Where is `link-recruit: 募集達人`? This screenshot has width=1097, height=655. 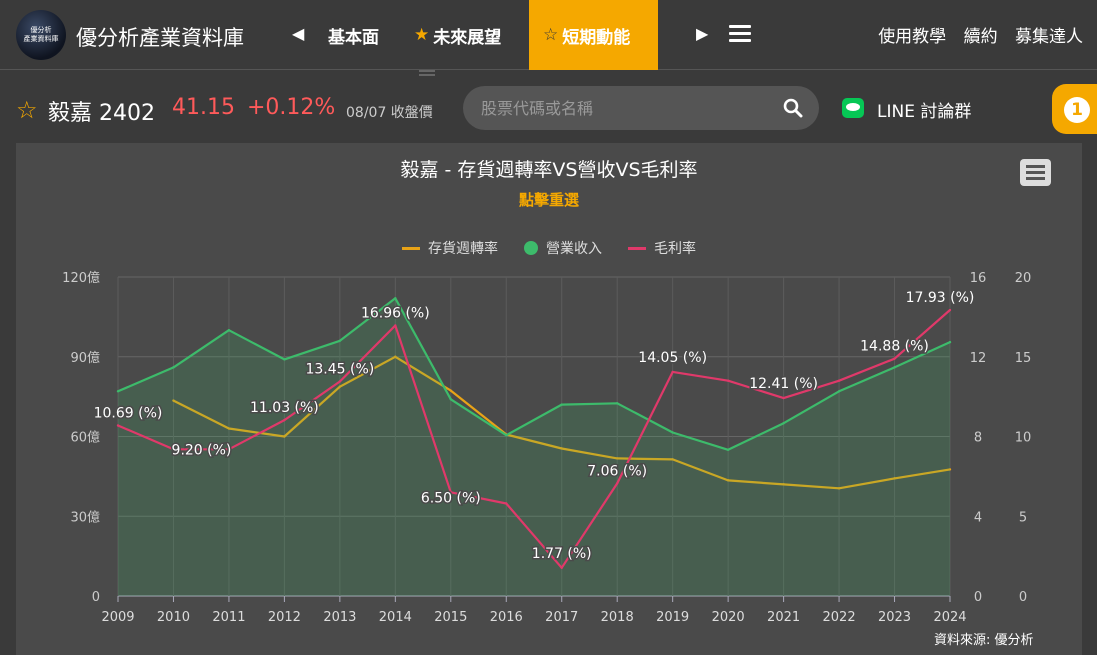
link-recruit: 募集達人 is located at coordinates (1049, 37).